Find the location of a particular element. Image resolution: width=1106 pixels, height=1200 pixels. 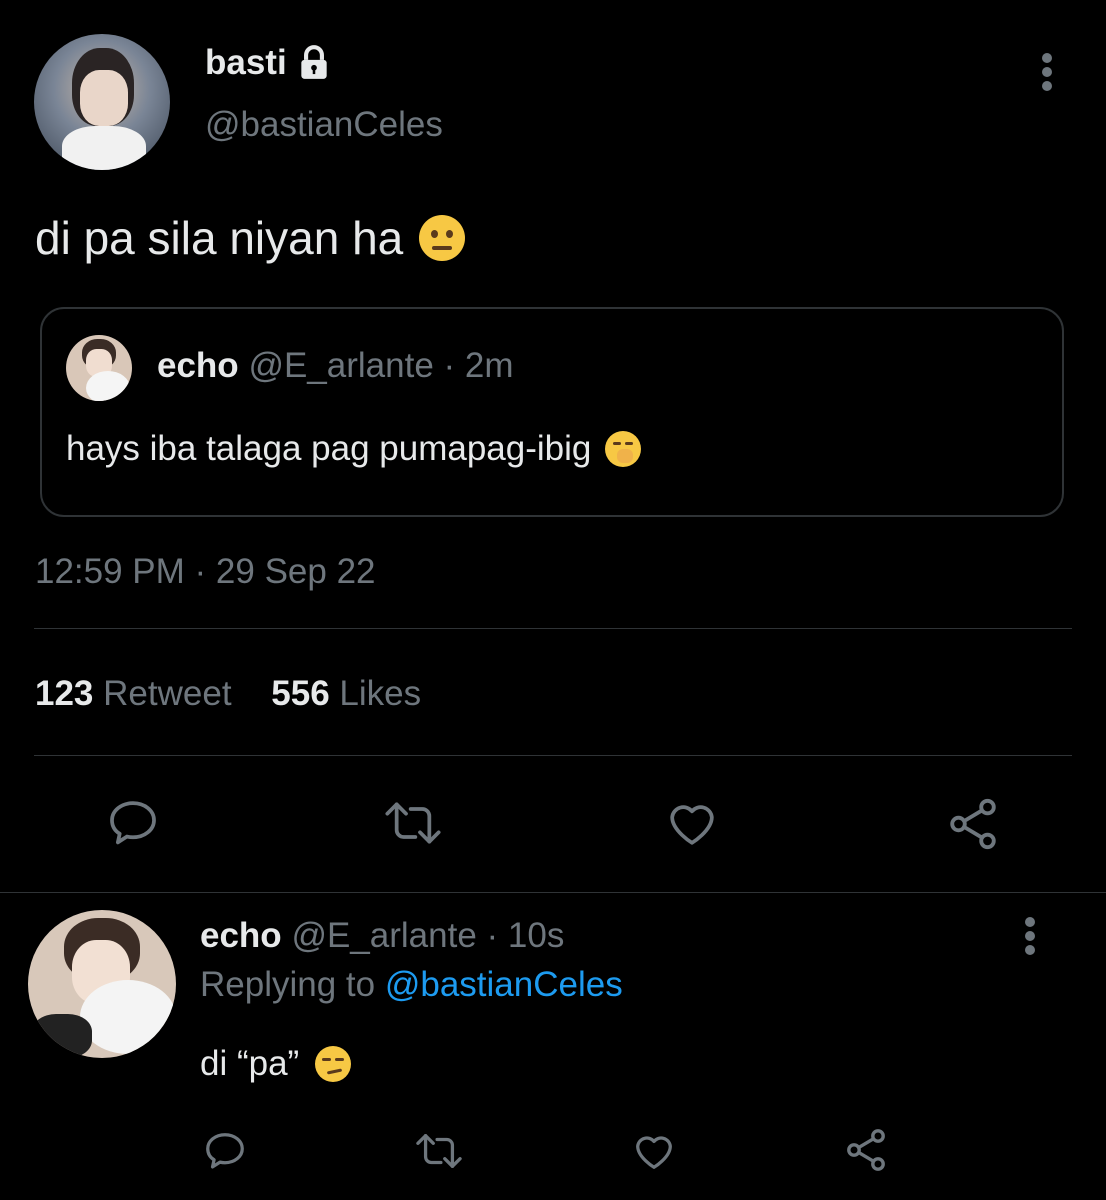

quote-header: echo @E_arlante · 2m is located at coordinates (335, 366).